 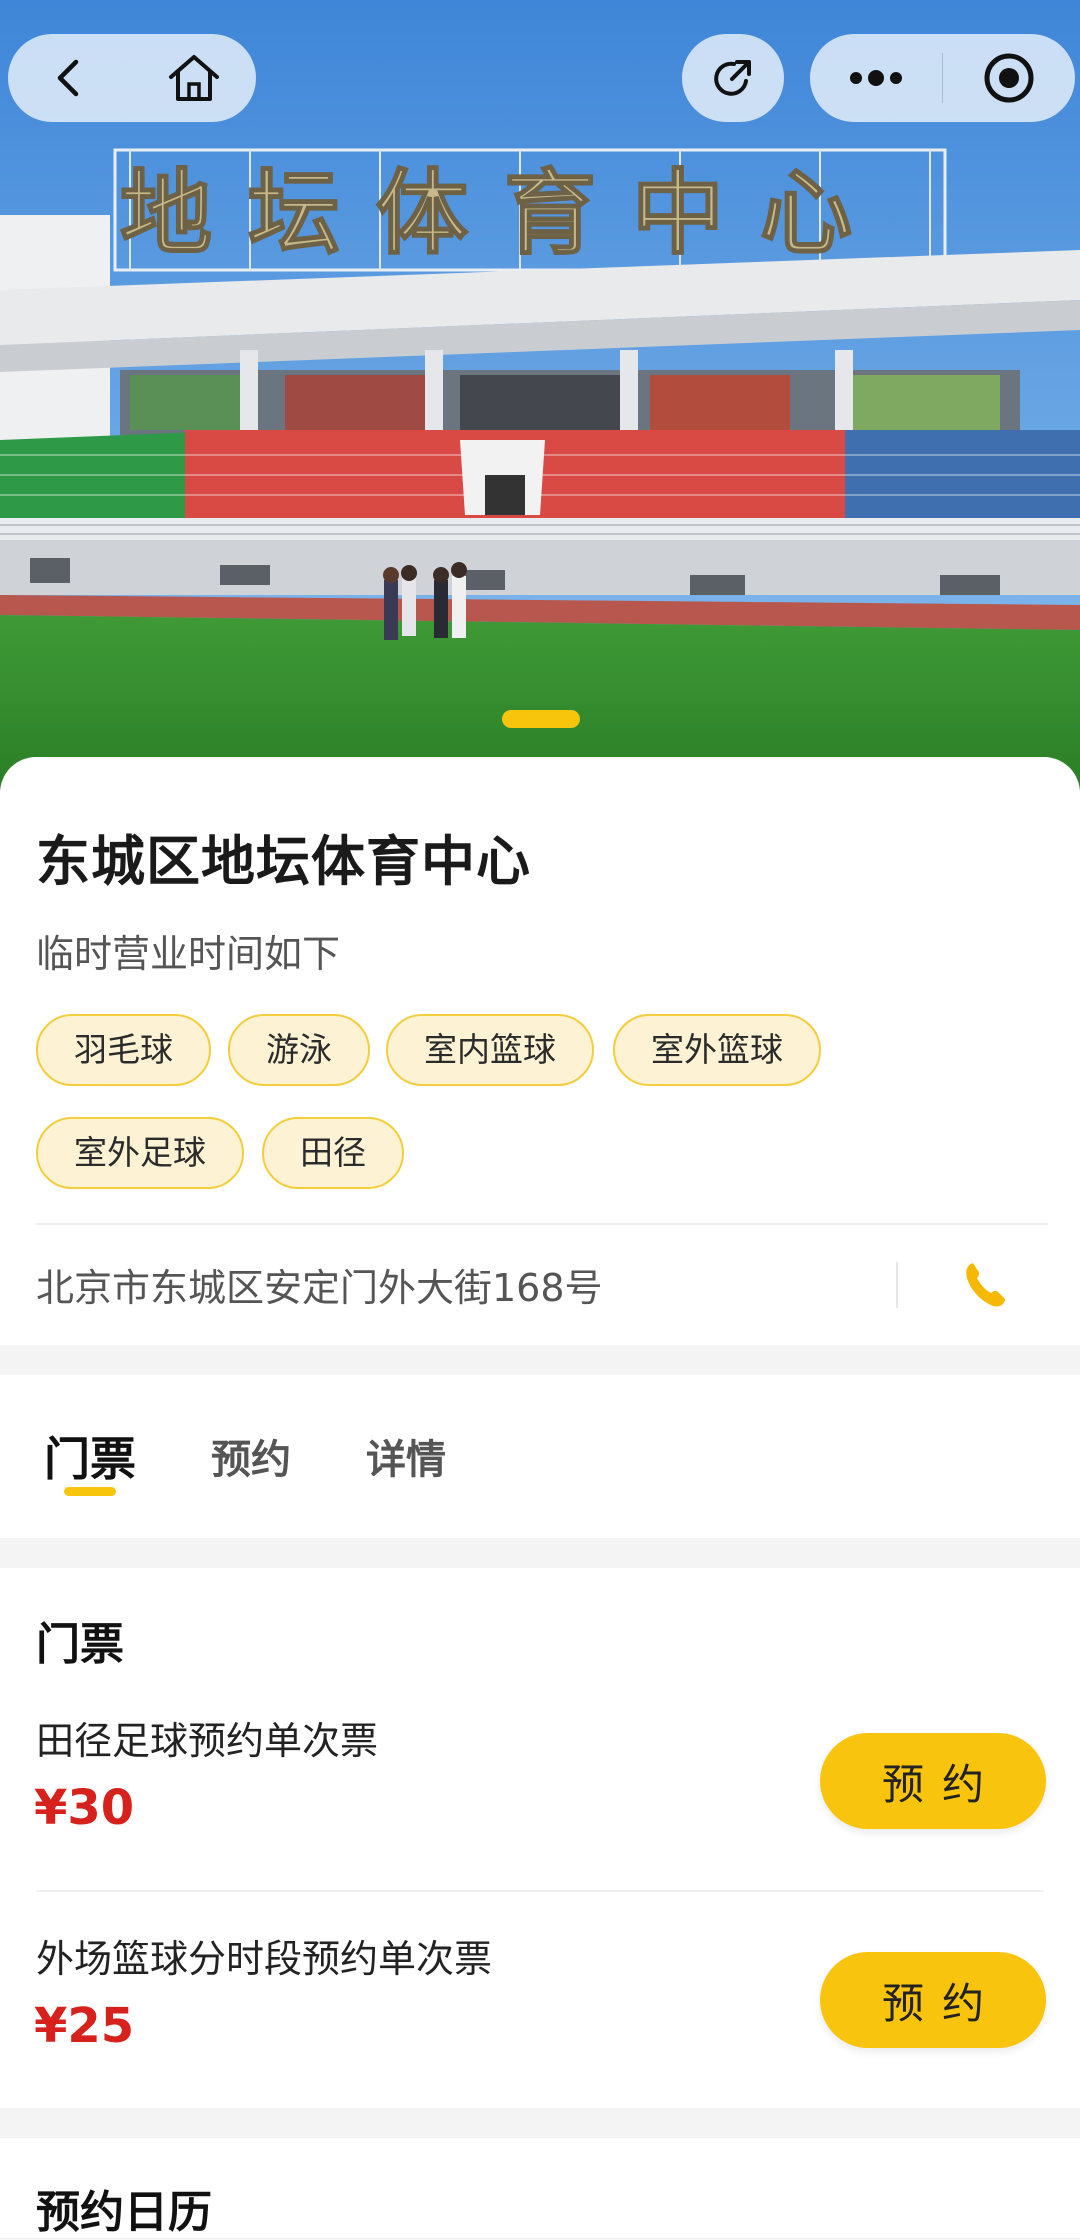 What do you see at coordinates (140, 1153) in the screenshot?
I see `tag-outdoor-football: 室外足球` at bounding box center [140, 1153].